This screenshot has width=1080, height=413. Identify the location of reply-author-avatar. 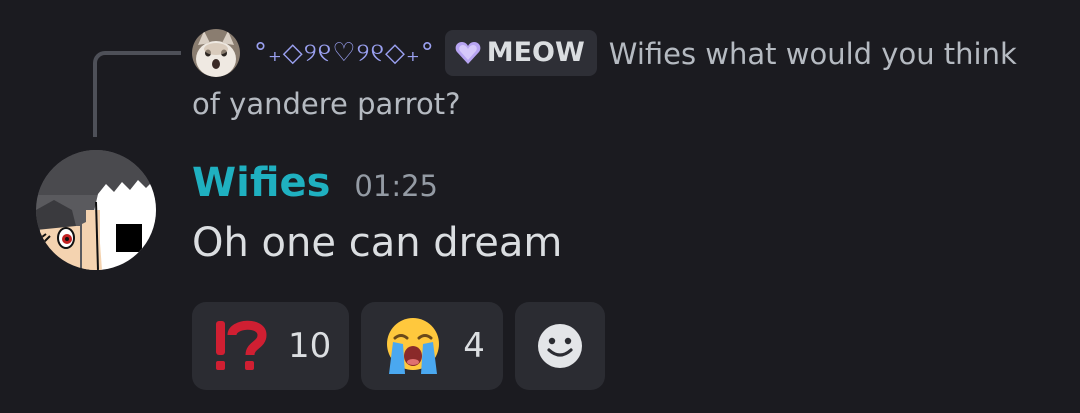
(216, 53).